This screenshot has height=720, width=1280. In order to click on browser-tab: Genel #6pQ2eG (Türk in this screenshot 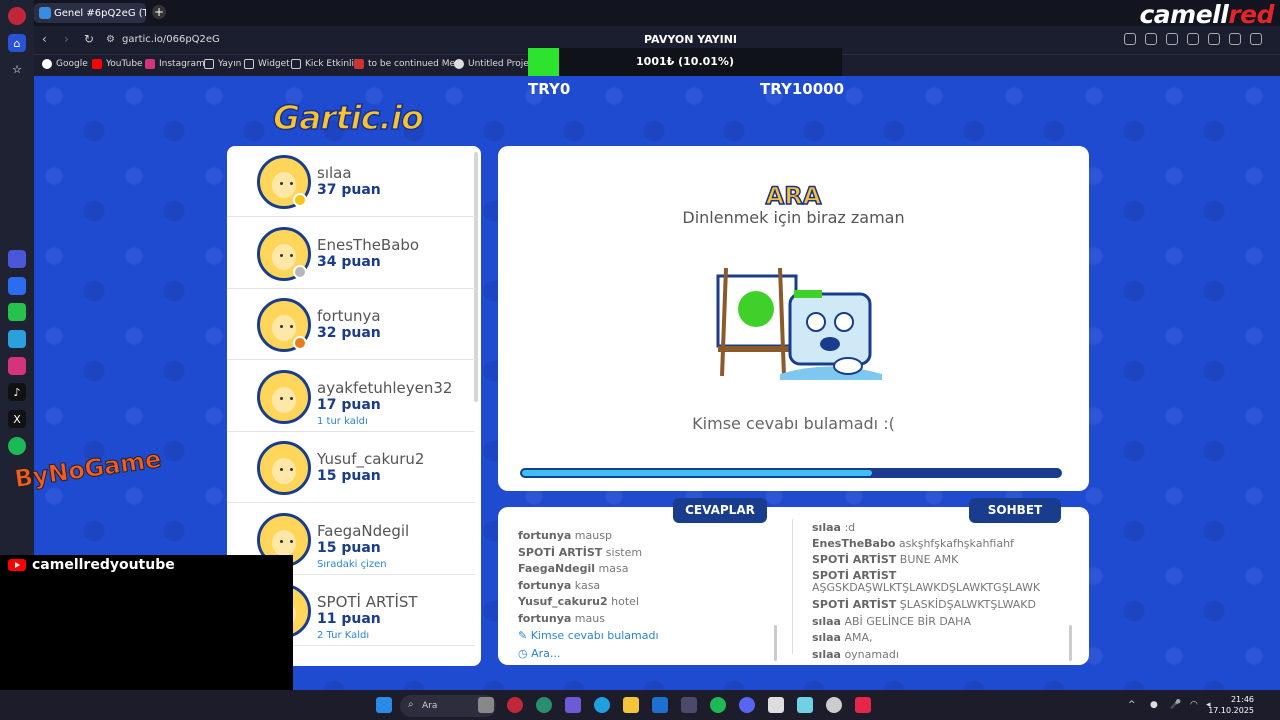, I will do `click(90, 13)`.